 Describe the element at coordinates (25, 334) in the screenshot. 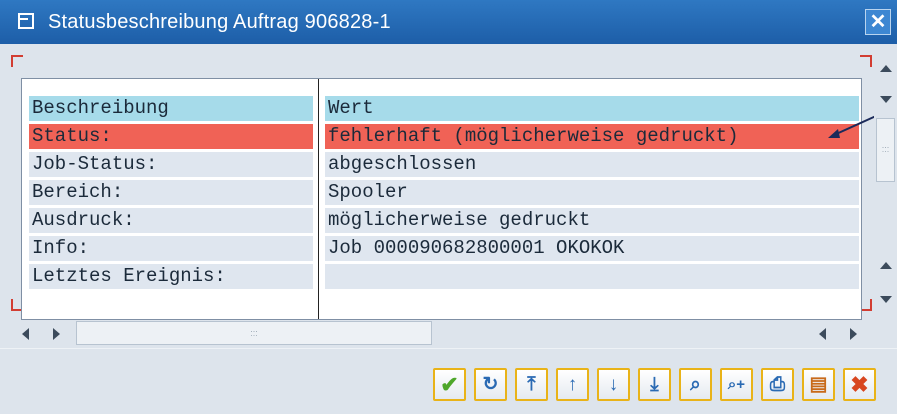

I see `scroll-left-icon` at that location.